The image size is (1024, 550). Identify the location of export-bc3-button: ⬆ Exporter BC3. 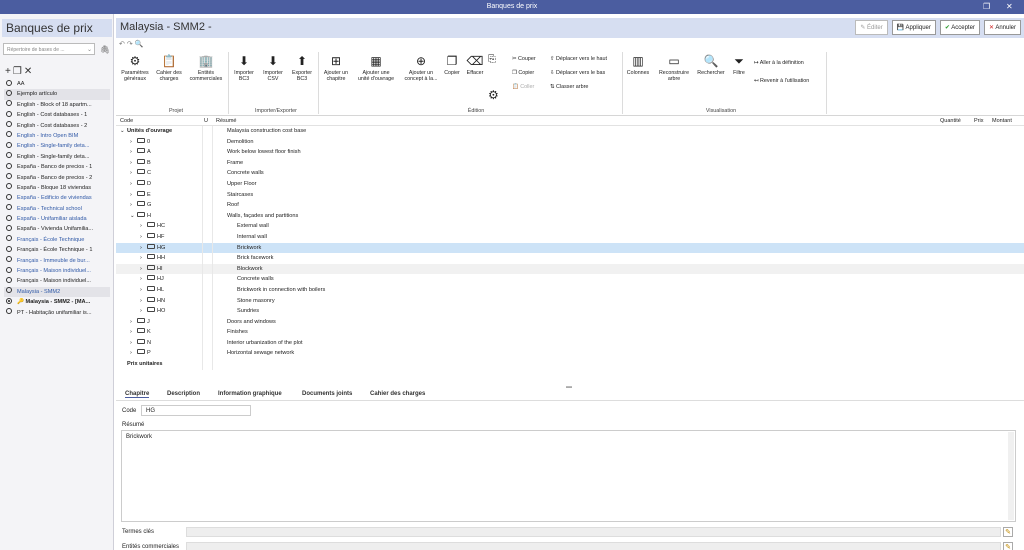
(302, 68).